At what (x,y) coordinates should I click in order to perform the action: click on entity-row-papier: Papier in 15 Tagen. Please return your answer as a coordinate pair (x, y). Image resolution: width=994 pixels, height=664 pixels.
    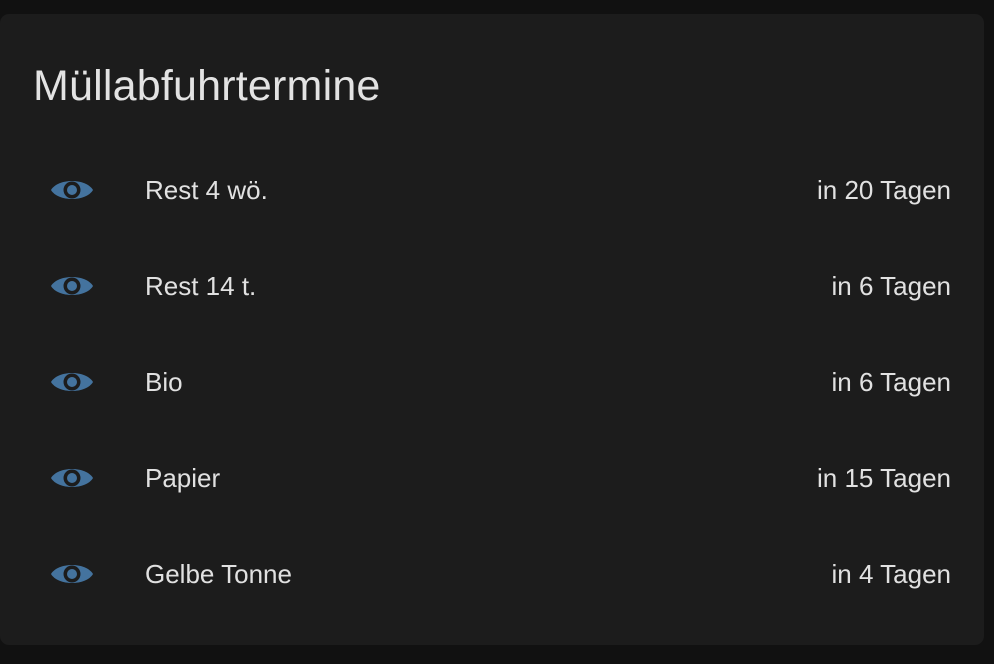
    Looking at the image, I should click on (492, 478).